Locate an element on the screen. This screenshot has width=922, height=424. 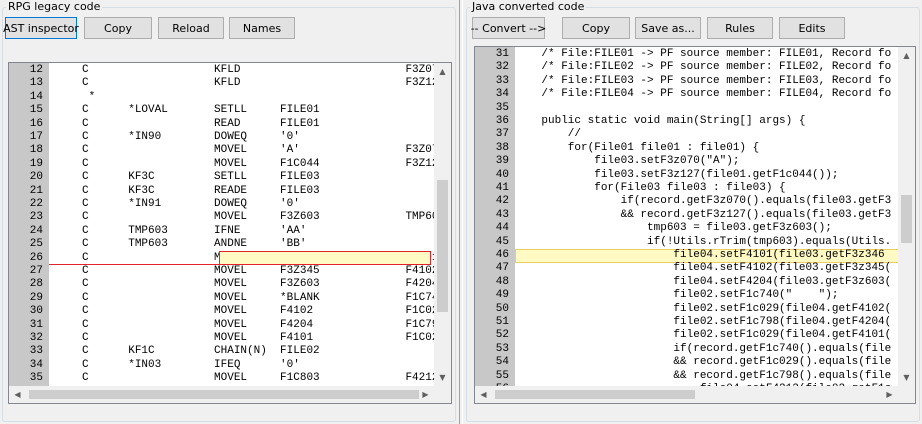
rpg-line-number: 27 is located at coordinates (36, 271).